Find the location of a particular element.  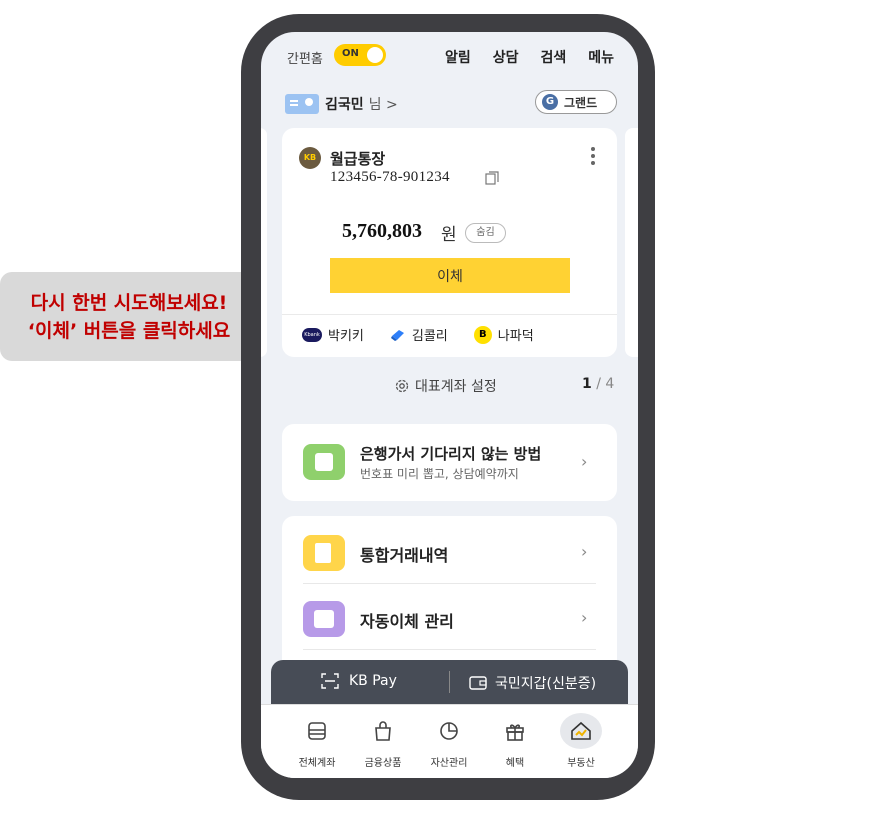

banner-subtitle: 번호표 미리 뽑고, 상담예약까지 is located at coordinates (439, 474).